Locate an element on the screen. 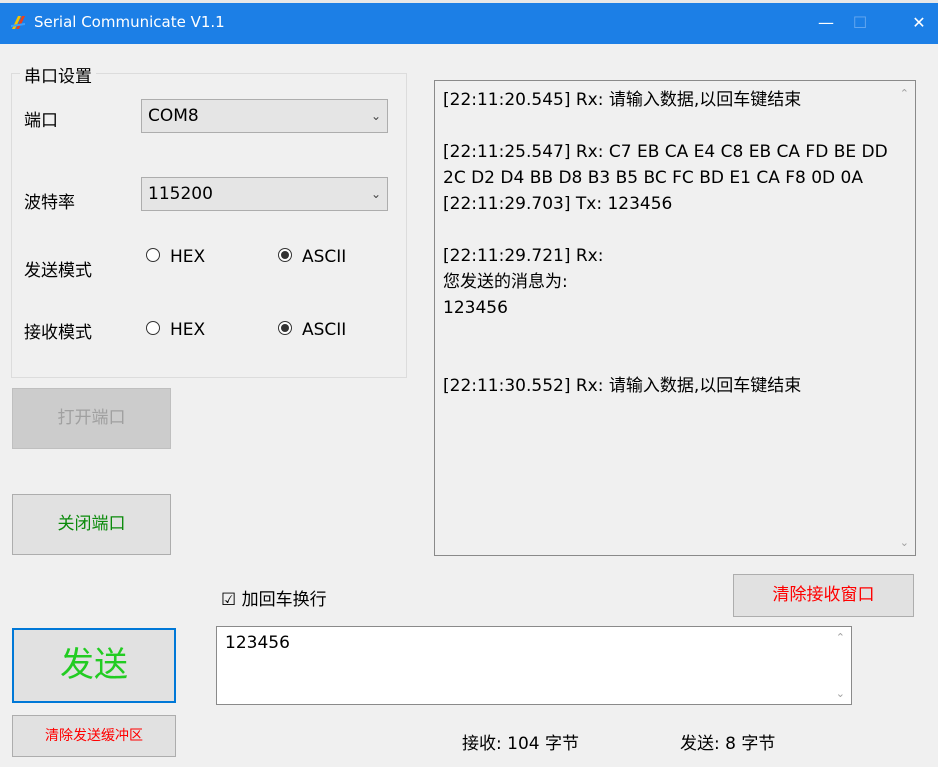 This screenshot has height=767, width=938. recv-mode-ascii-radio: ASCII is located at coordinates (312, 330).